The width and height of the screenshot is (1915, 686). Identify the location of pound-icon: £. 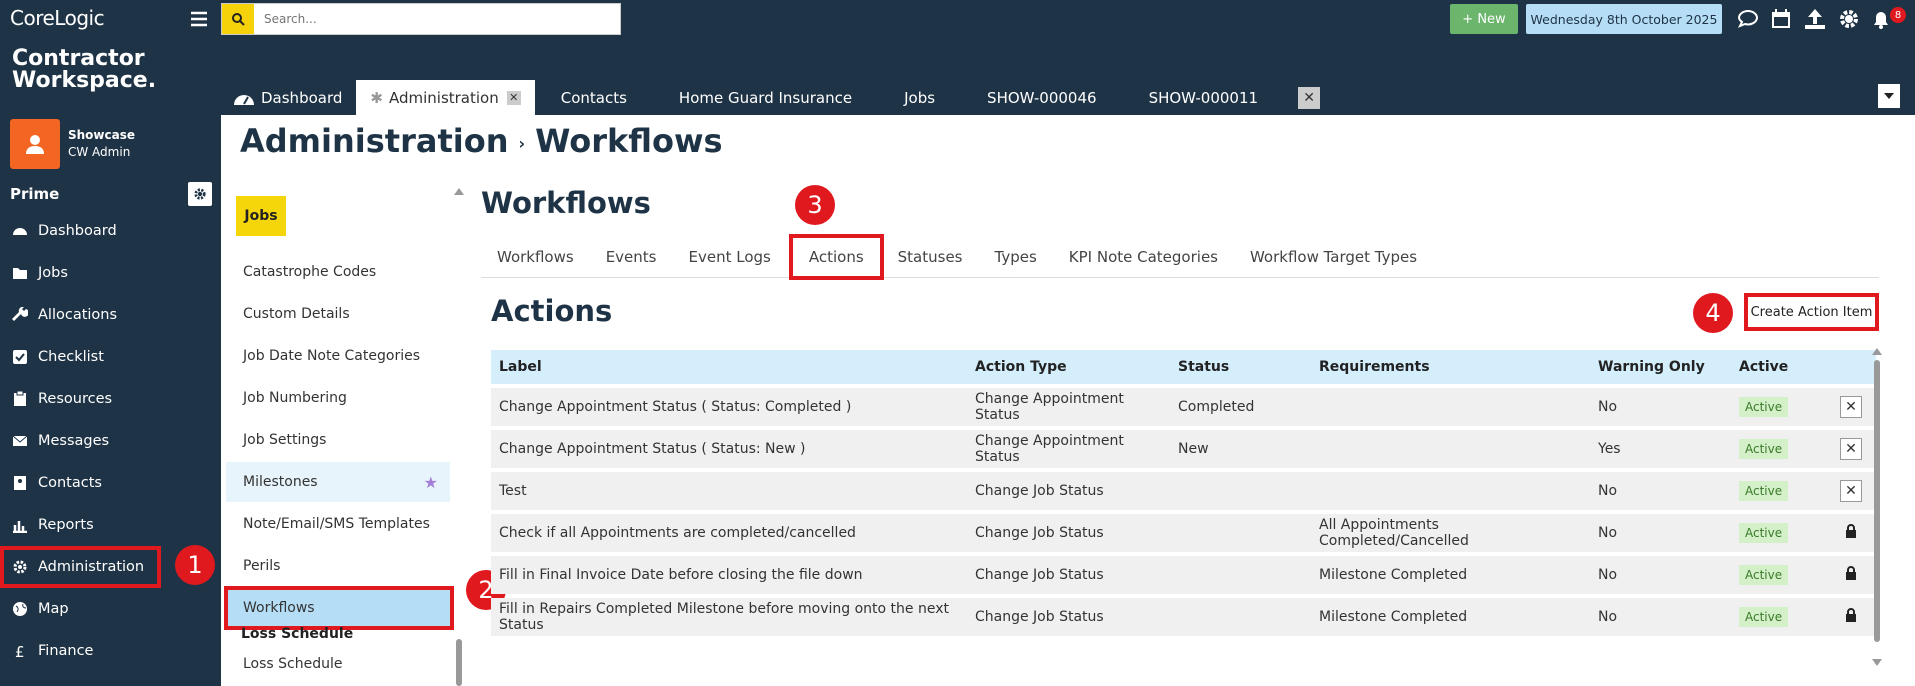
(20, 651).